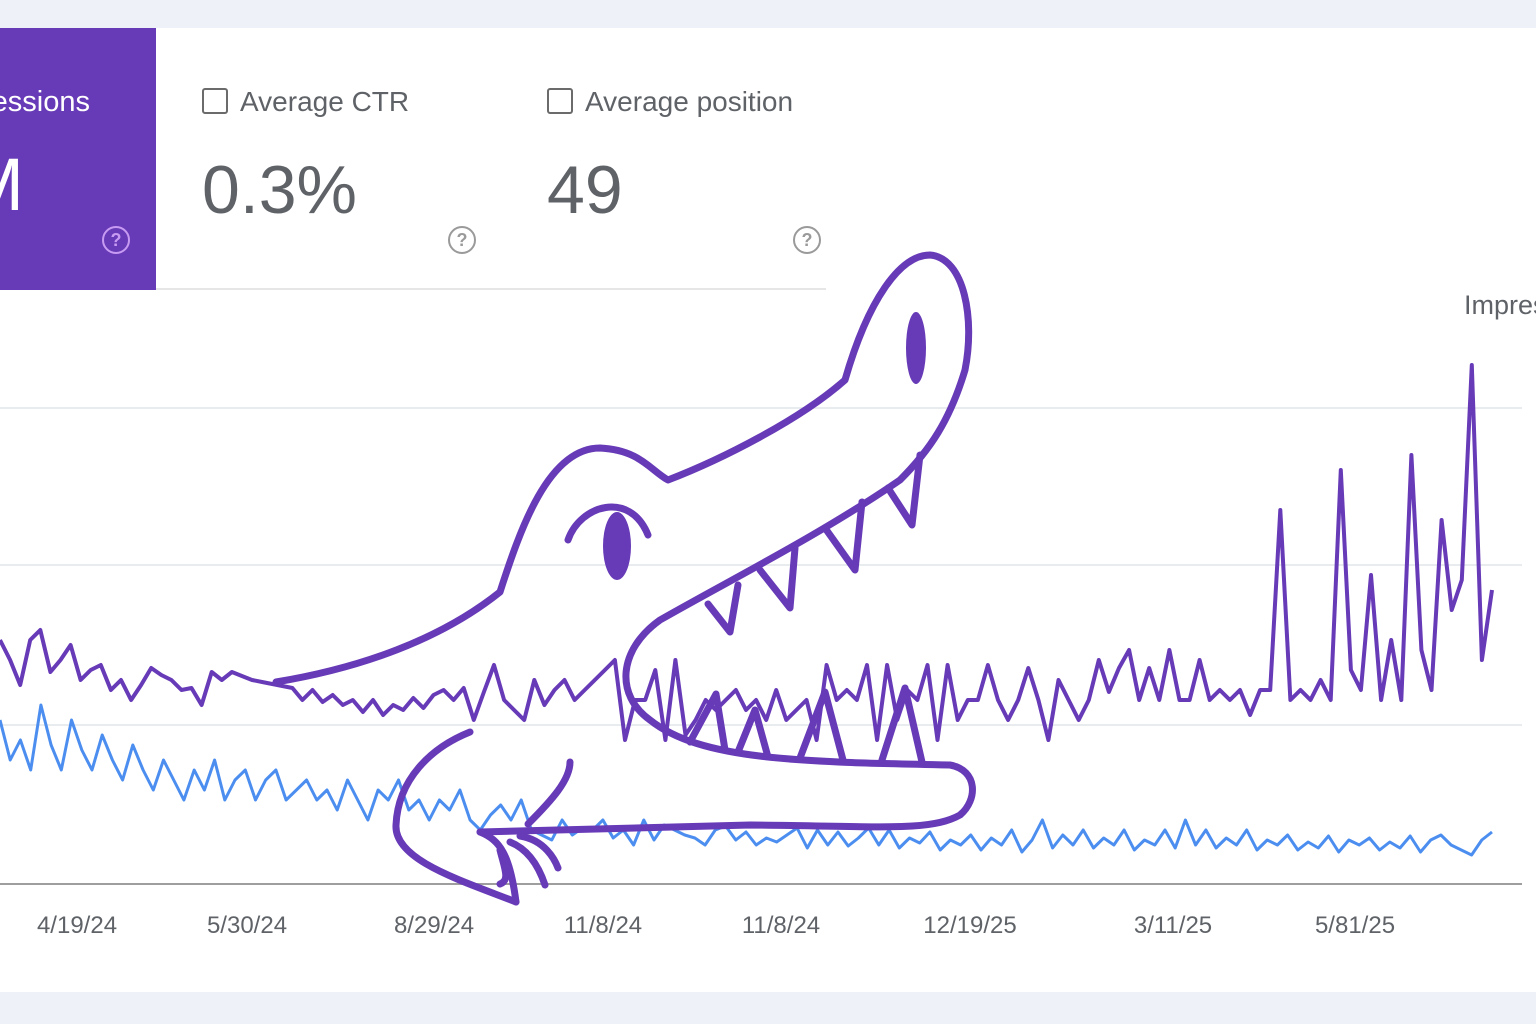 This screenshot has height=1024, width=1536. What do you see at coordinates (814, 543) in the screenshot?
I see `crocodile-upper-teeth` at bounding box center [814, 543].